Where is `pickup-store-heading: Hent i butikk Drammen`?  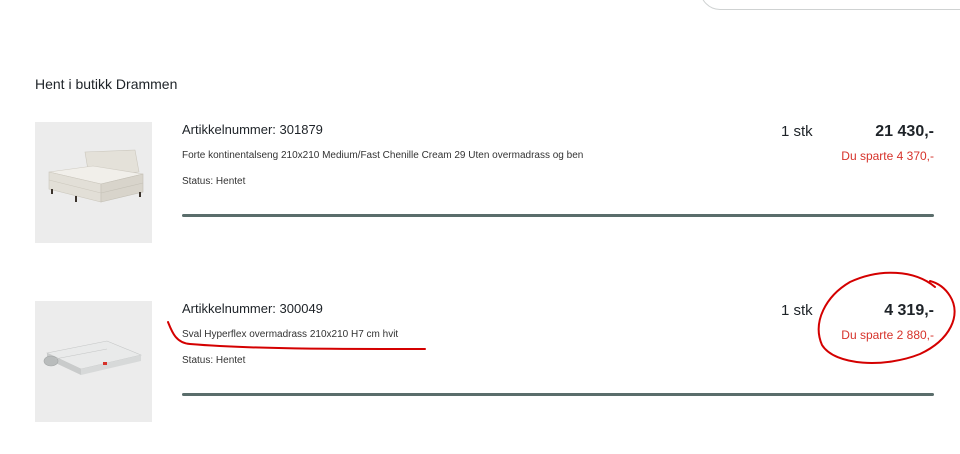
pickup-store-heading: Hent i butikk Drammen is located at coordinates (106, 84).